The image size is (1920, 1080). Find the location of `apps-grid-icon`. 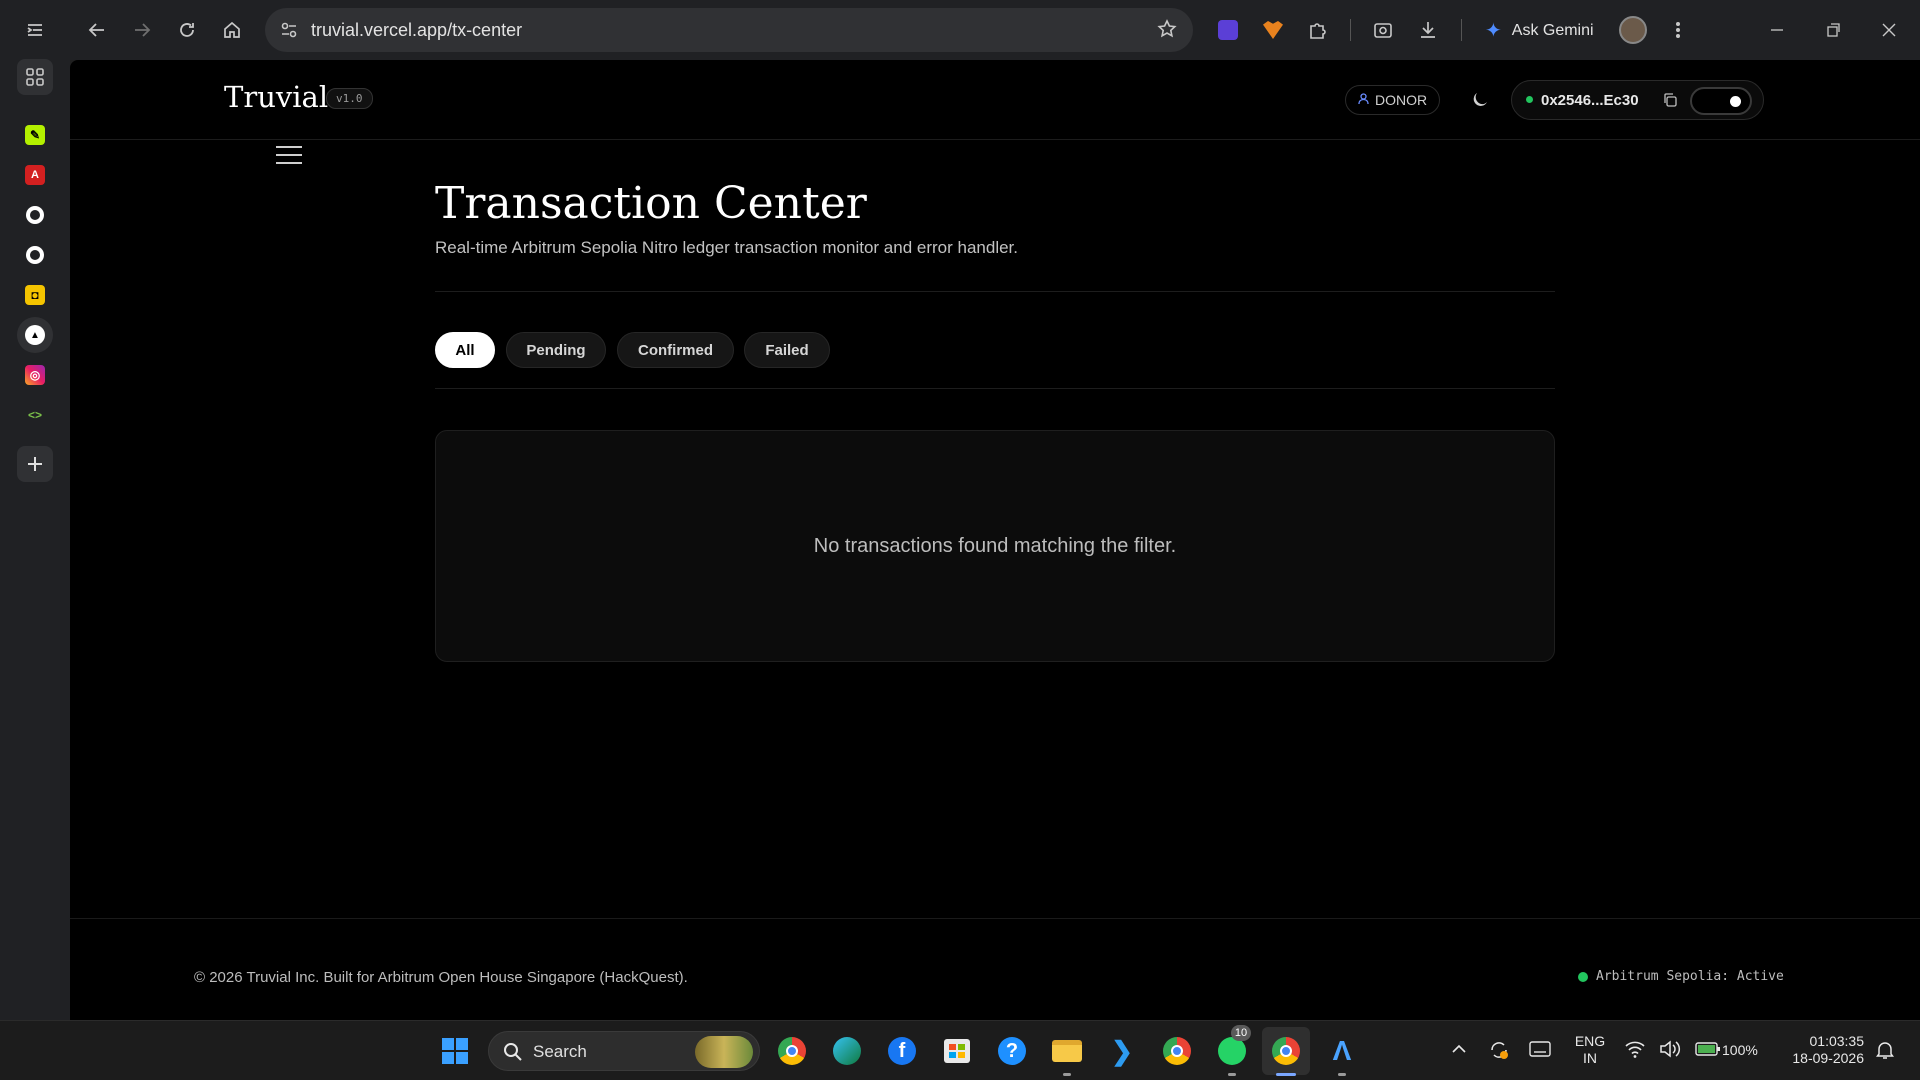

apps-grid-icon is located at coordinates (35, 77).